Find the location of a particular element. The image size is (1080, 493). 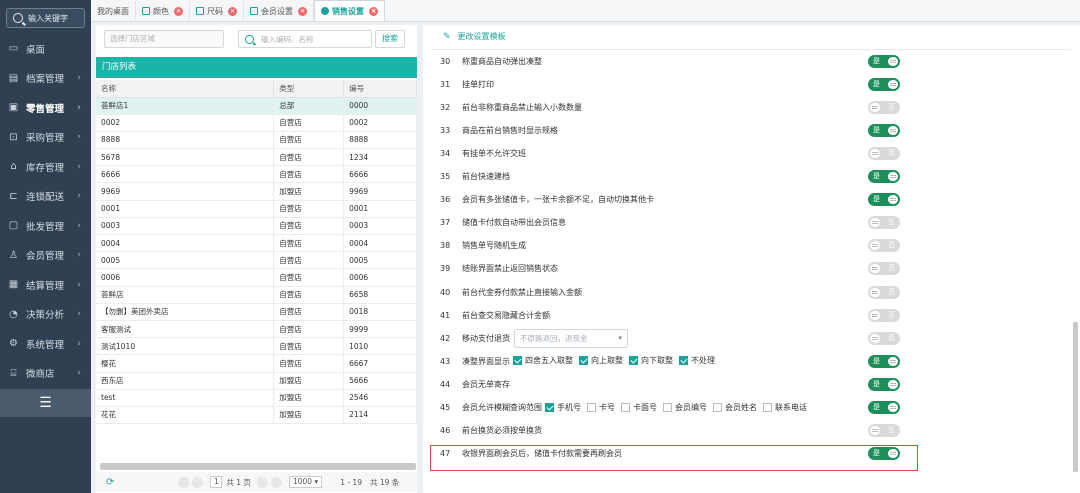

column-header: 类型 is located at coordinates (309, 89).